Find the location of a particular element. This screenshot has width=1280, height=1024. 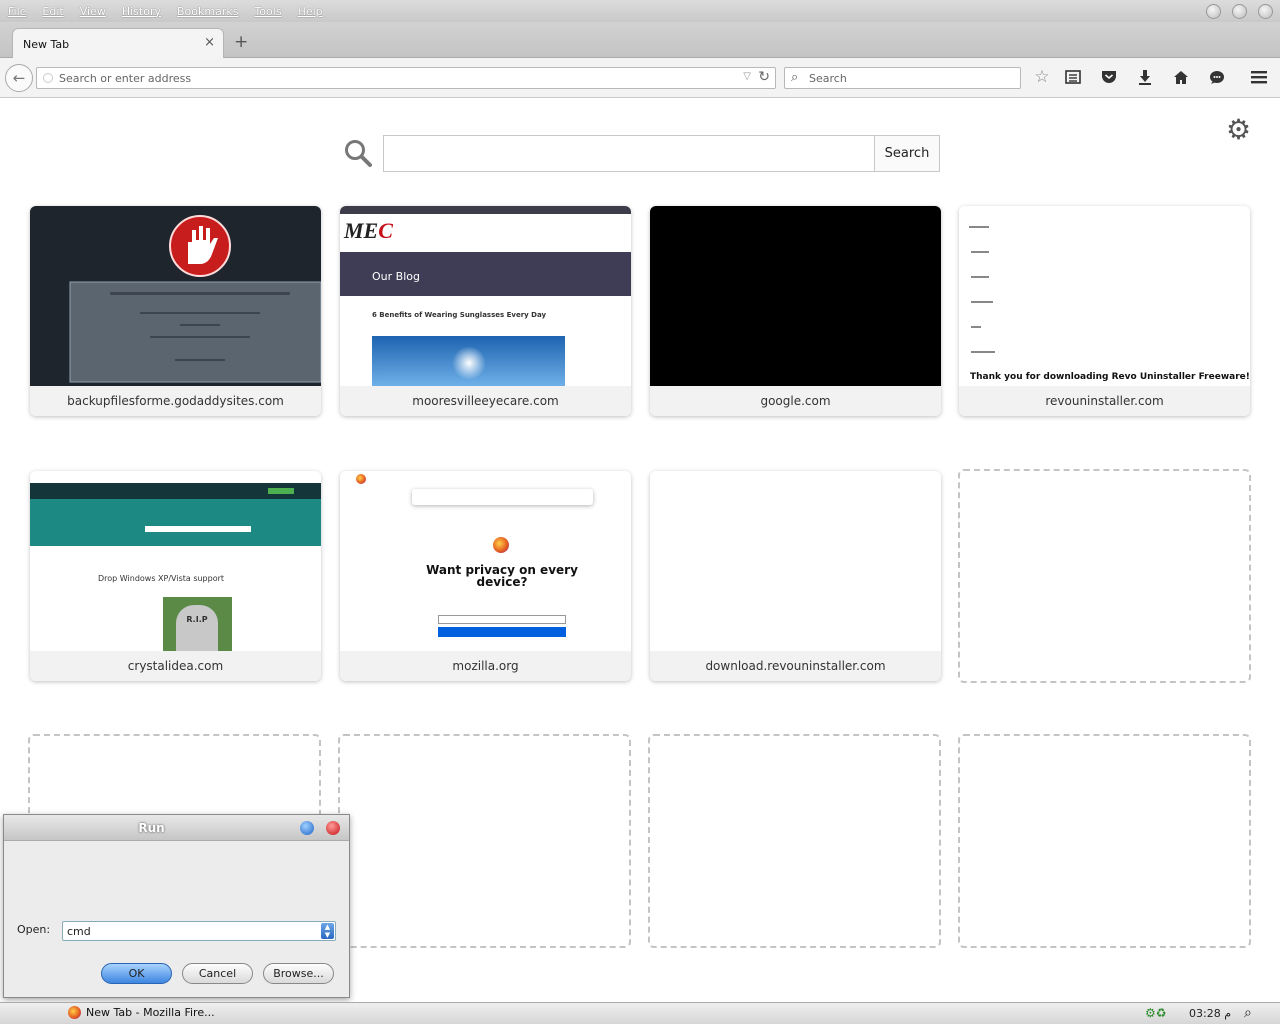

close-window-button is located at coordinates (1265, 11).